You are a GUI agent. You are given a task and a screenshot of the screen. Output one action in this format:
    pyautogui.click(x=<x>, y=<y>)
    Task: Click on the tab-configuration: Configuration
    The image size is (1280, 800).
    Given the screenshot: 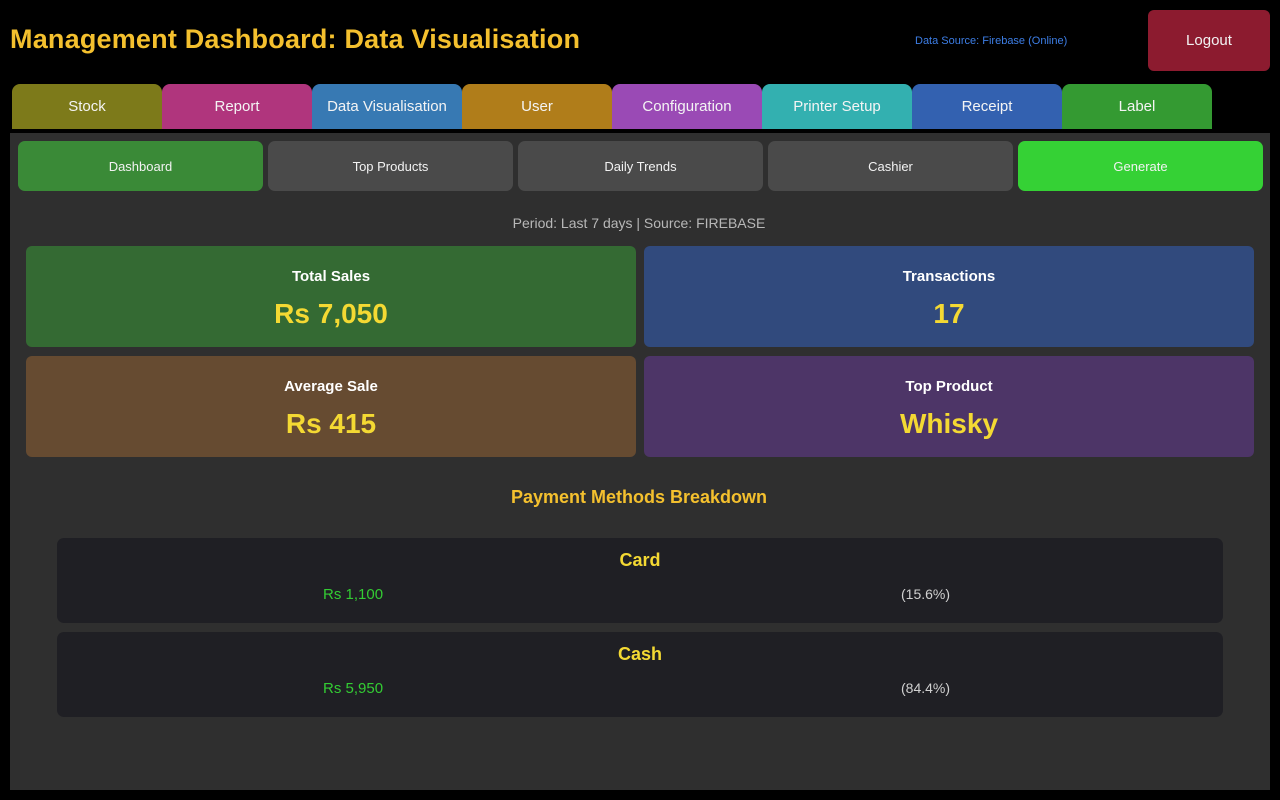 What is the action you would take?
    pyautogui.click(x=687, y=106)
    